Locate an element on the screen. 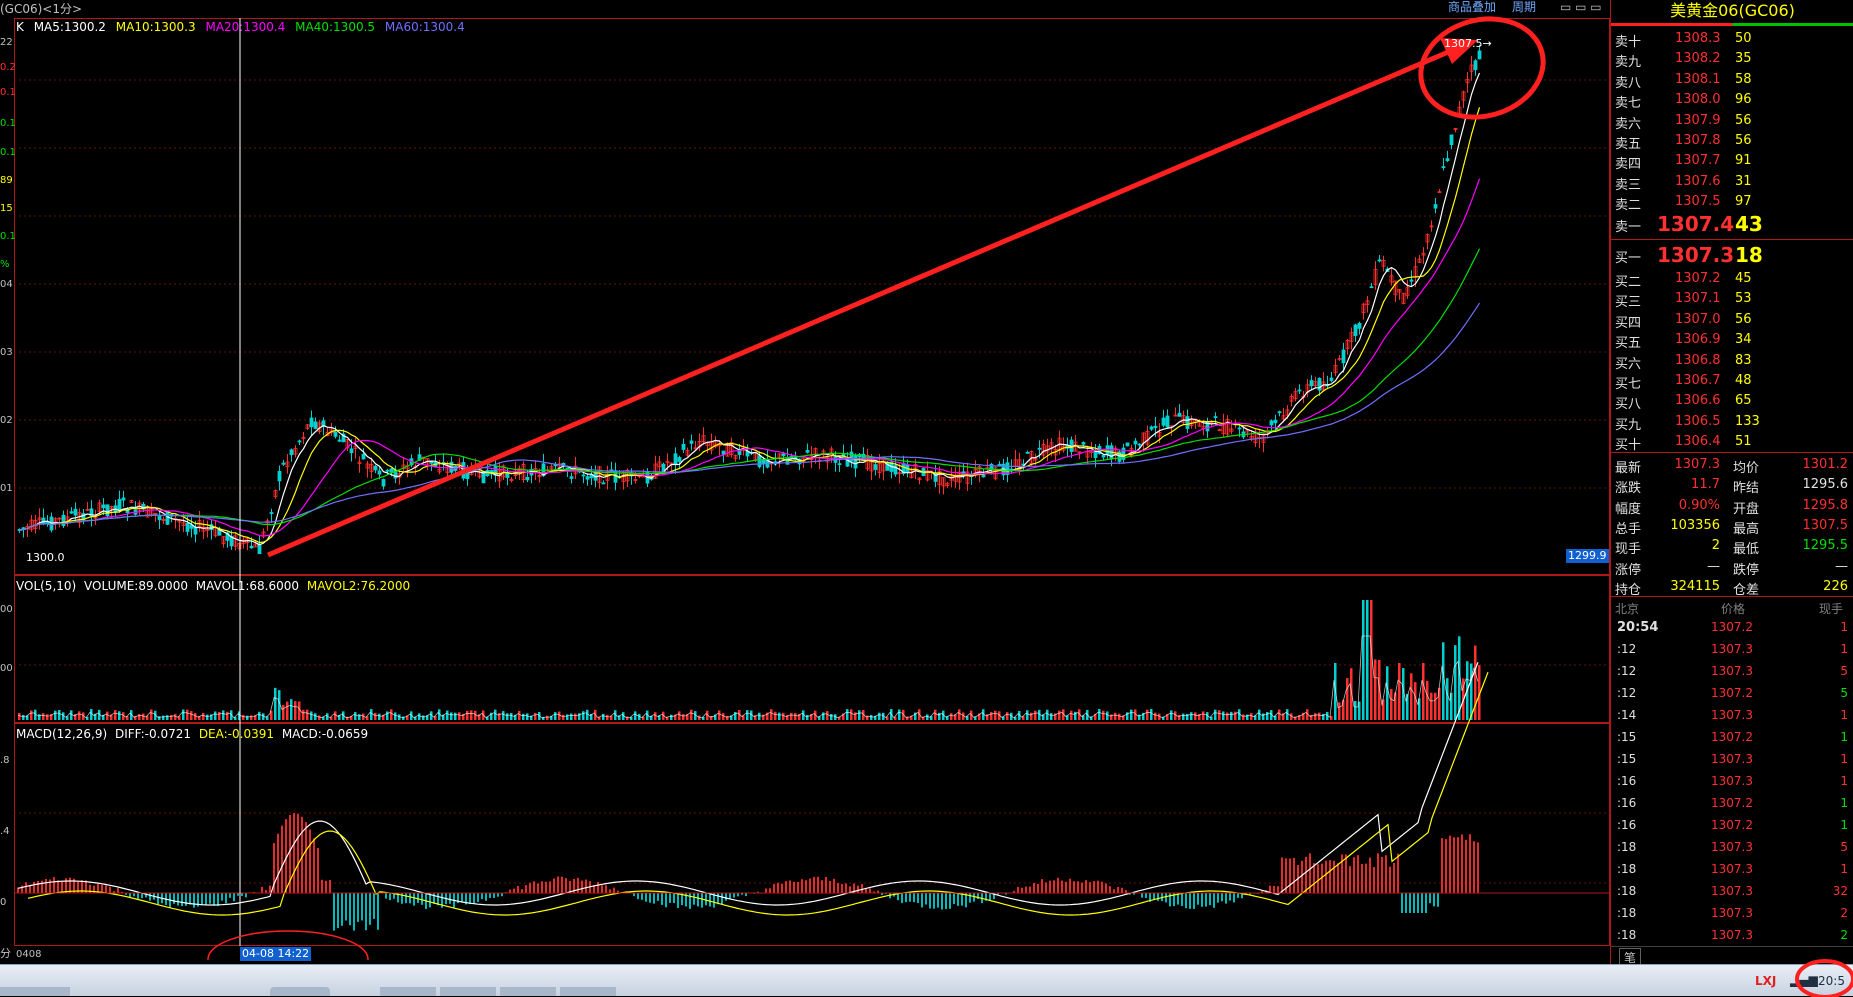  annotation-circle-clock is located at coordinates (1824, 978).